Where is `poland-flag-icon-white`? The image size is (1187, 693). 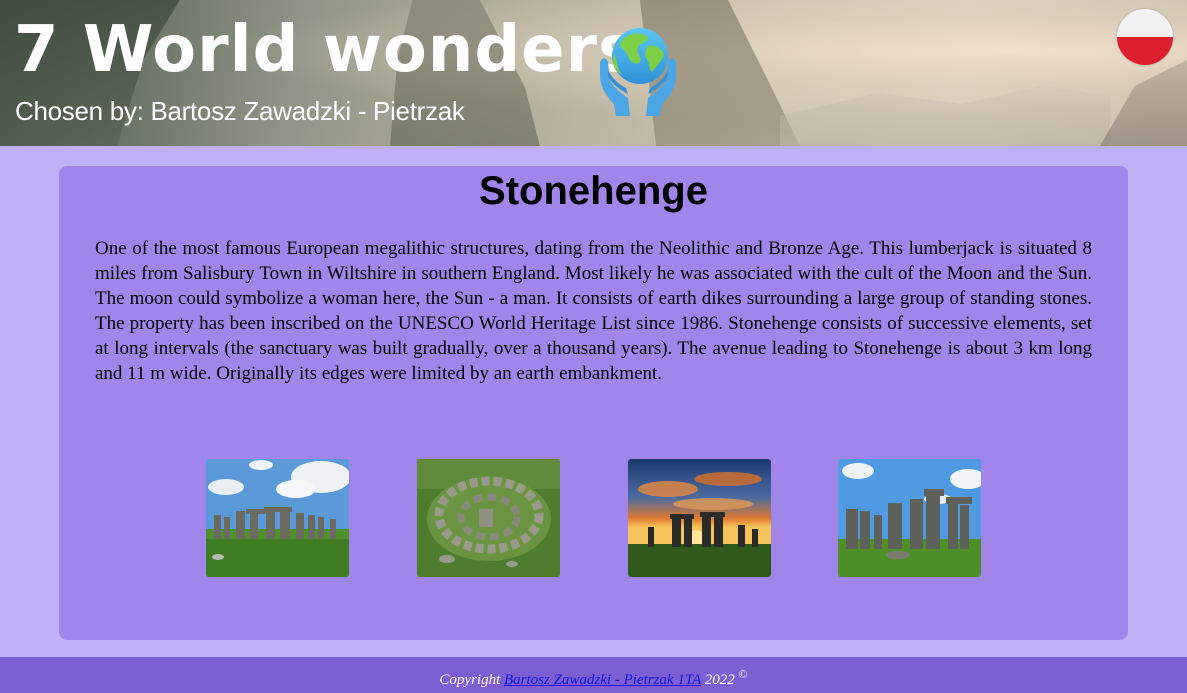 poland-flag-icon-white is located at coordinates (1145, 23).